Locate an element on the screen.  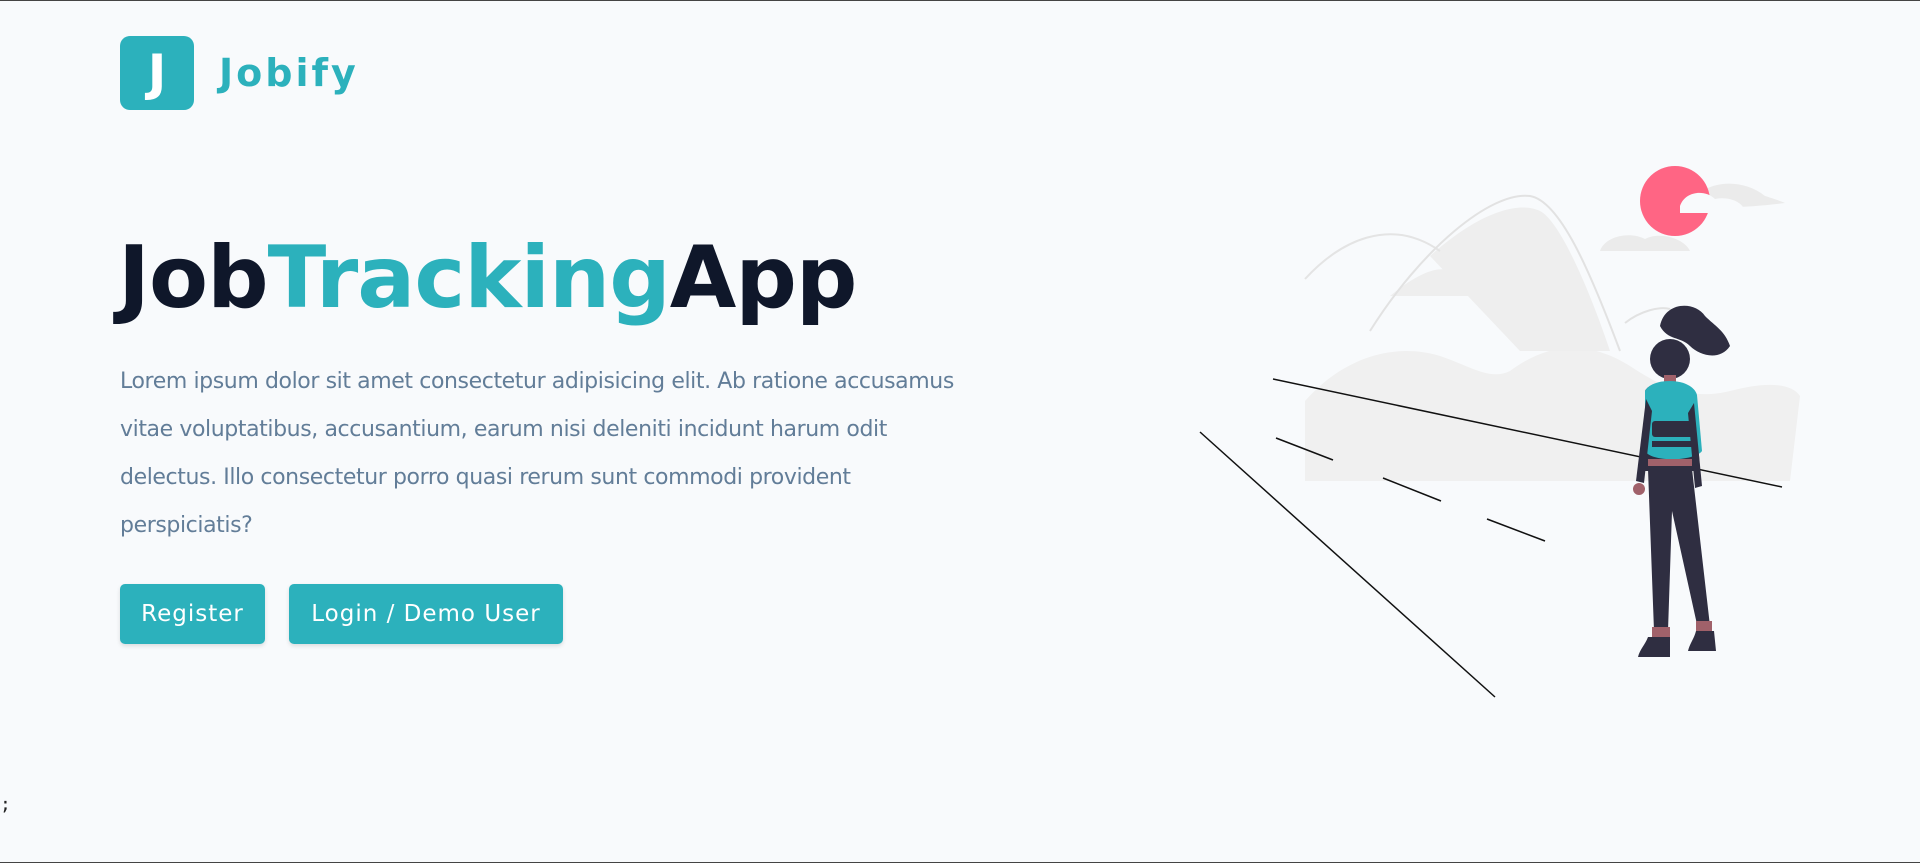
title-word-app: App is located at coordinates (763, 278).